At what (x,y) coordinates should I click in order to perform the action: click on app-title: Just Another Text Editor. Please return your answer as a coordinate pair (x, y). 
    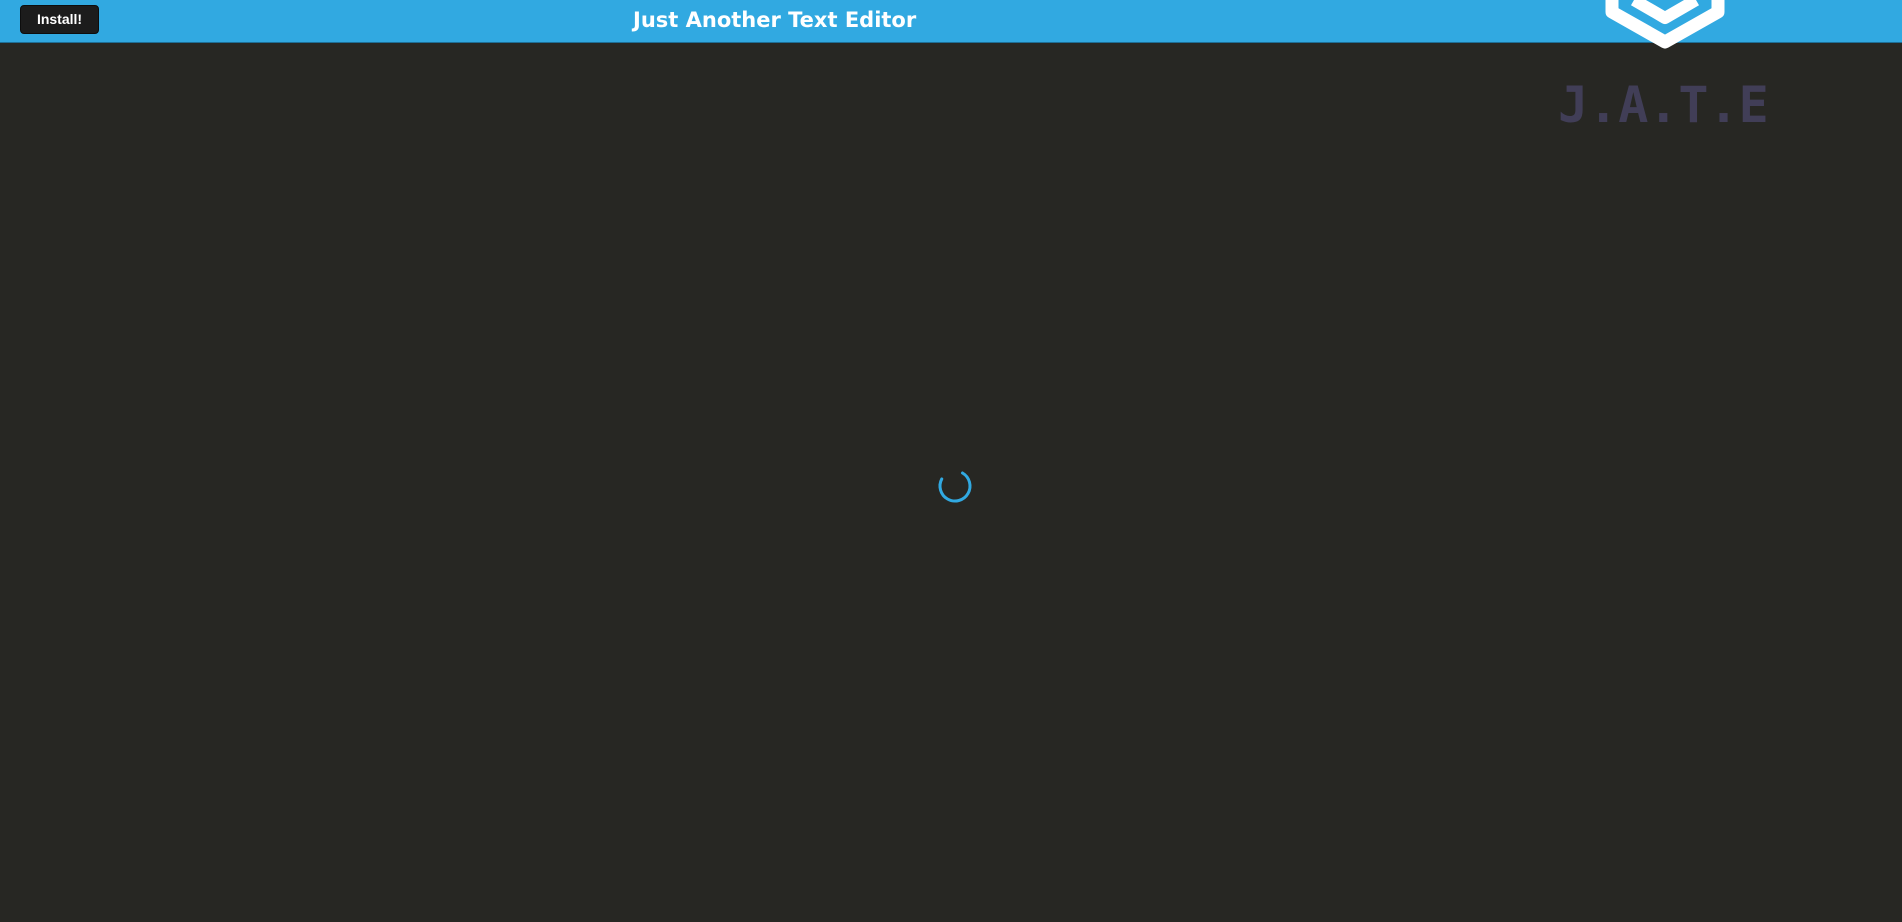
    Looking at the image, I should click on (775, 20).